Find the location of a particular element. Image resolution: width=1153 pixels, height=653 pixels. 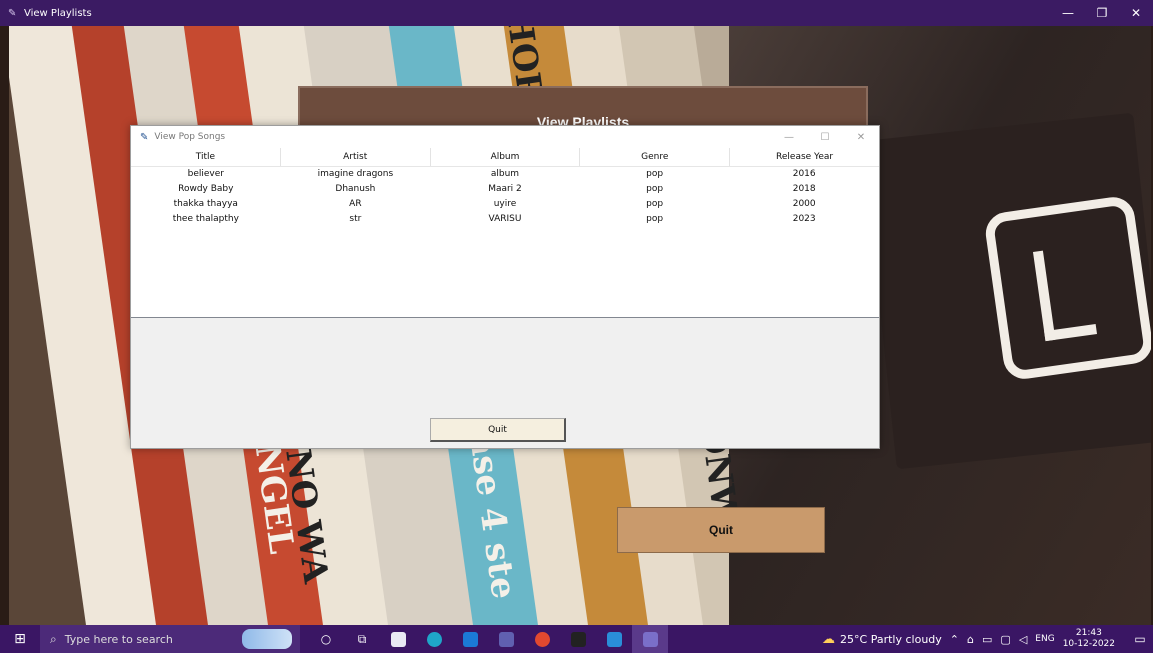

cortana-icon: ○ is located at coordinates (326, 639).